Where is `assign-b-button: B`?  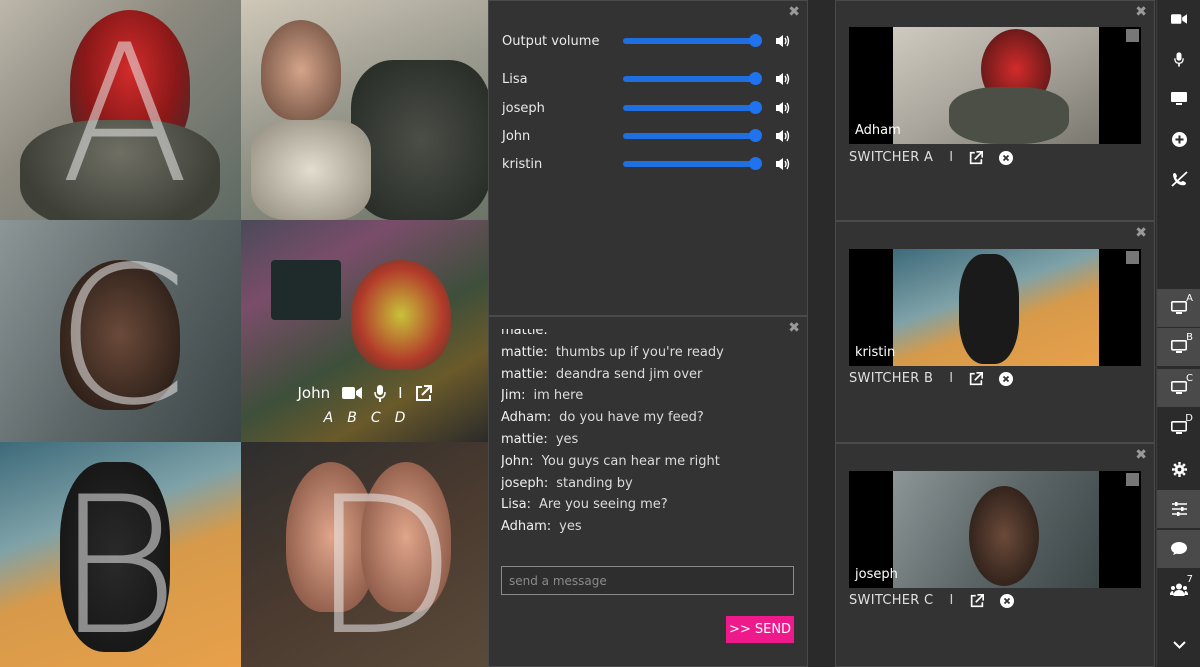
assign-b-button: B is located at coordinates (352, 418).